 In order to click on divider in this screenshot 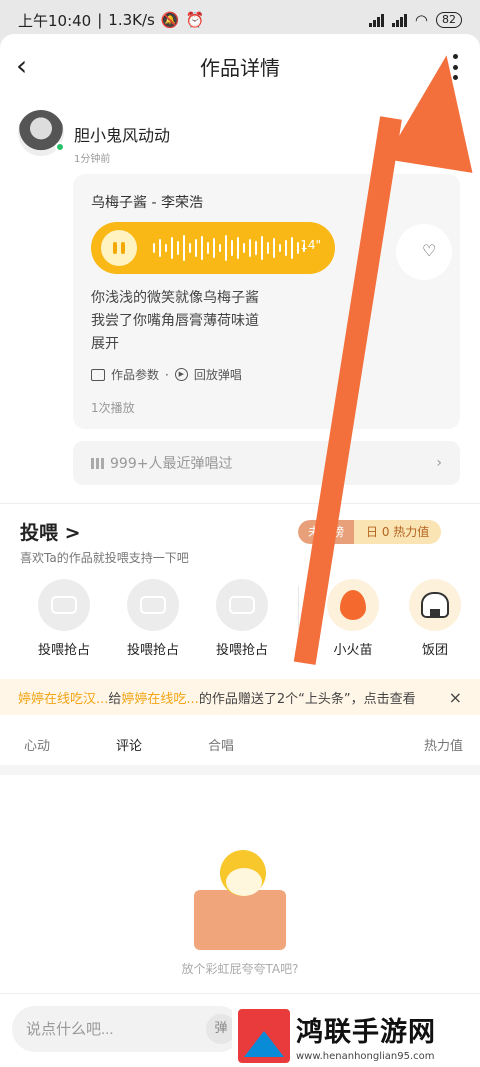, I will do `click(240, 503)`.